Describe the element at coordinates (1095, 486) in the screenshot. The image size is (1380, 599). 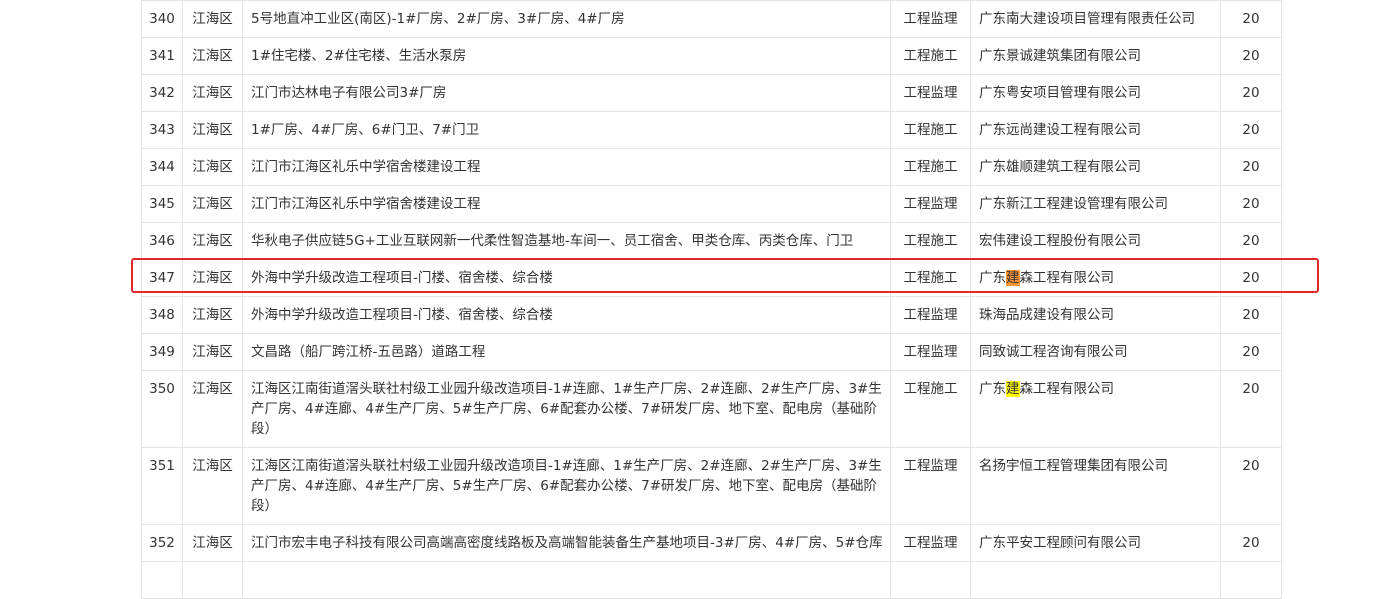
I see `cell-company: 名扬宇恒工程管理集团有限公司` at that location.